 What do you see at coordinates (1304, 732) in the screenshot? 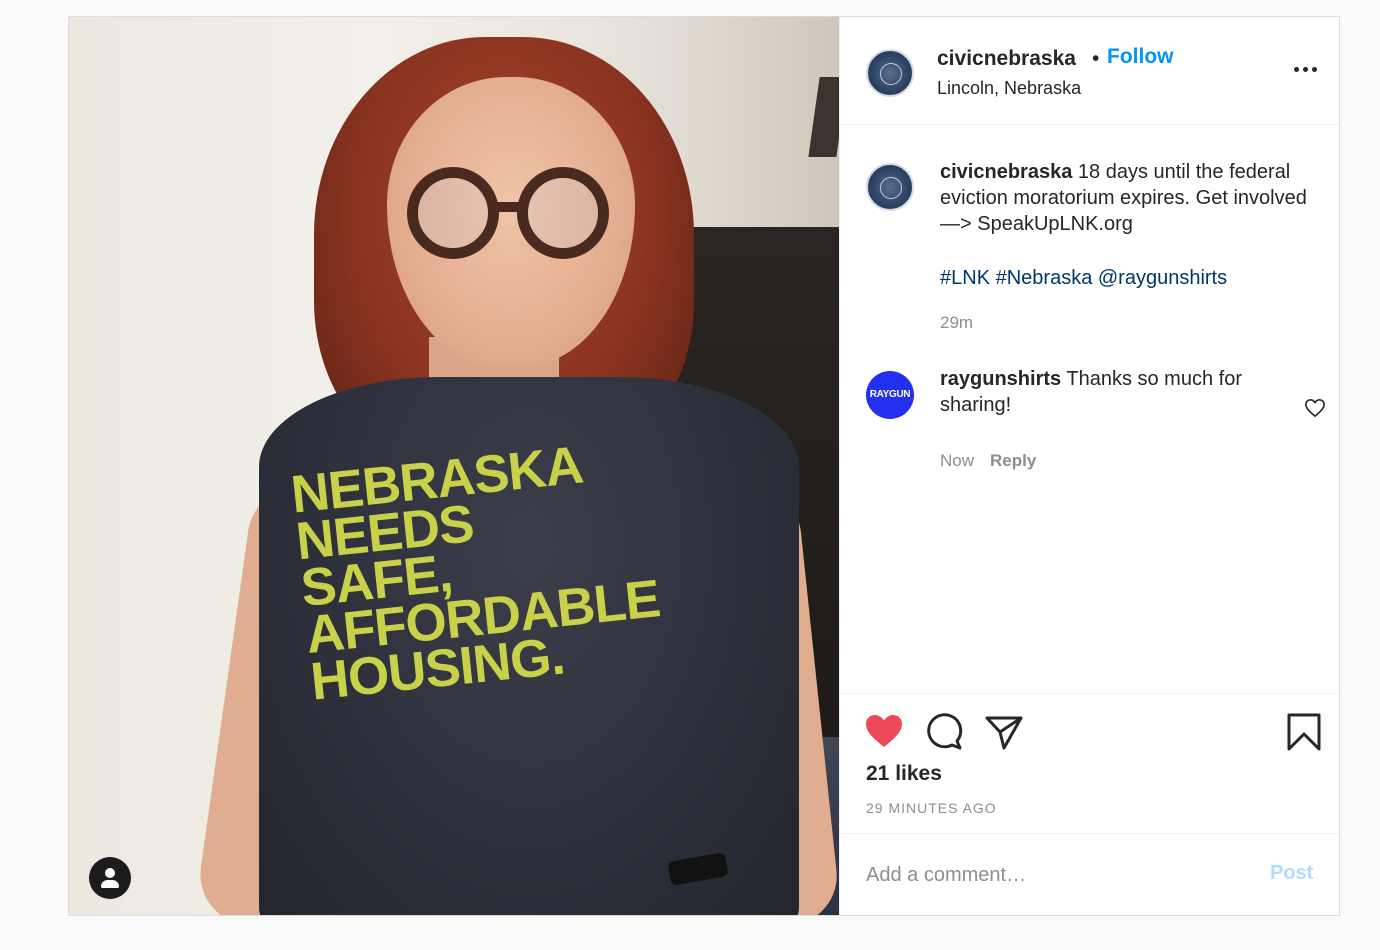
I see `bookmark-icon` at bounding box center [1304, 732].